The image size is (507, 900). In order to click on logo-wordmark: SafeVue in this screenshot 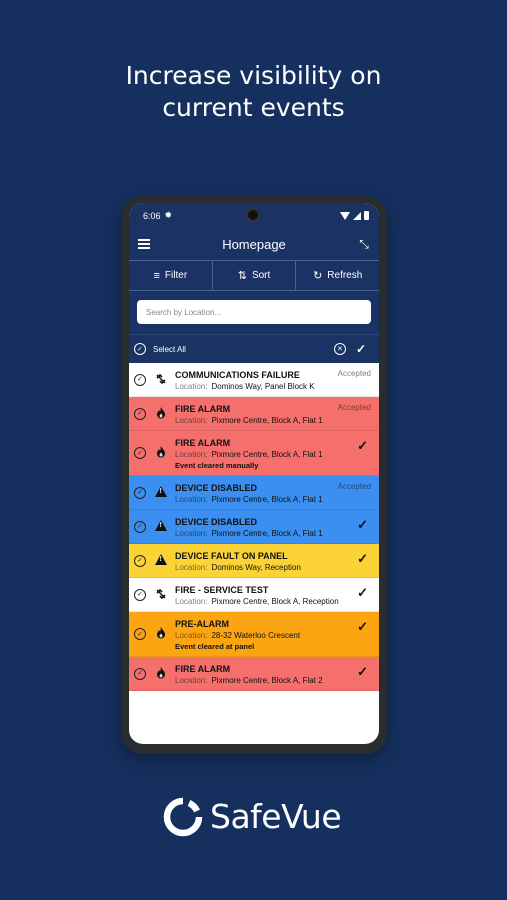, I will do `click(276, 817)`.